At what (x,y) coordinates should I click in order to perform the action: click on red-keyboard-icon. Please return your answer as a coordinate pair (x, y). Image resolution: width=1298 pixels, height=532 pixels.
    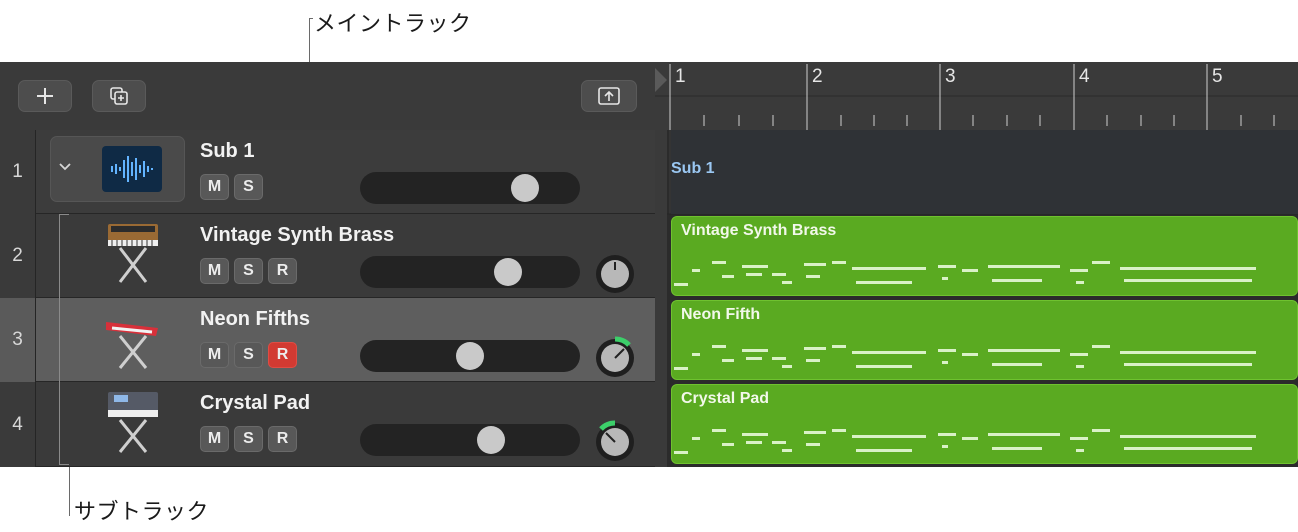
    Looking at the image, I should click on (133, 339).